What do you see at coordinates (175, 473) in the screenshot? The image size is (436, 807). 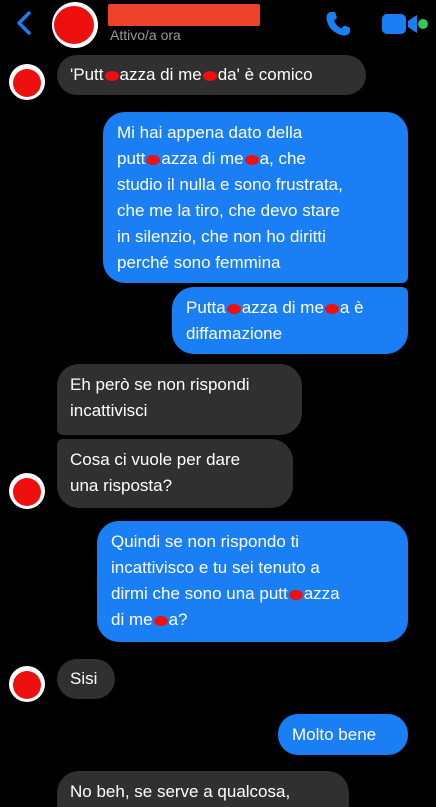 I see `message-bubble: Cosa ci vuole per dare una risposta?` at bounding box center [175, 473].